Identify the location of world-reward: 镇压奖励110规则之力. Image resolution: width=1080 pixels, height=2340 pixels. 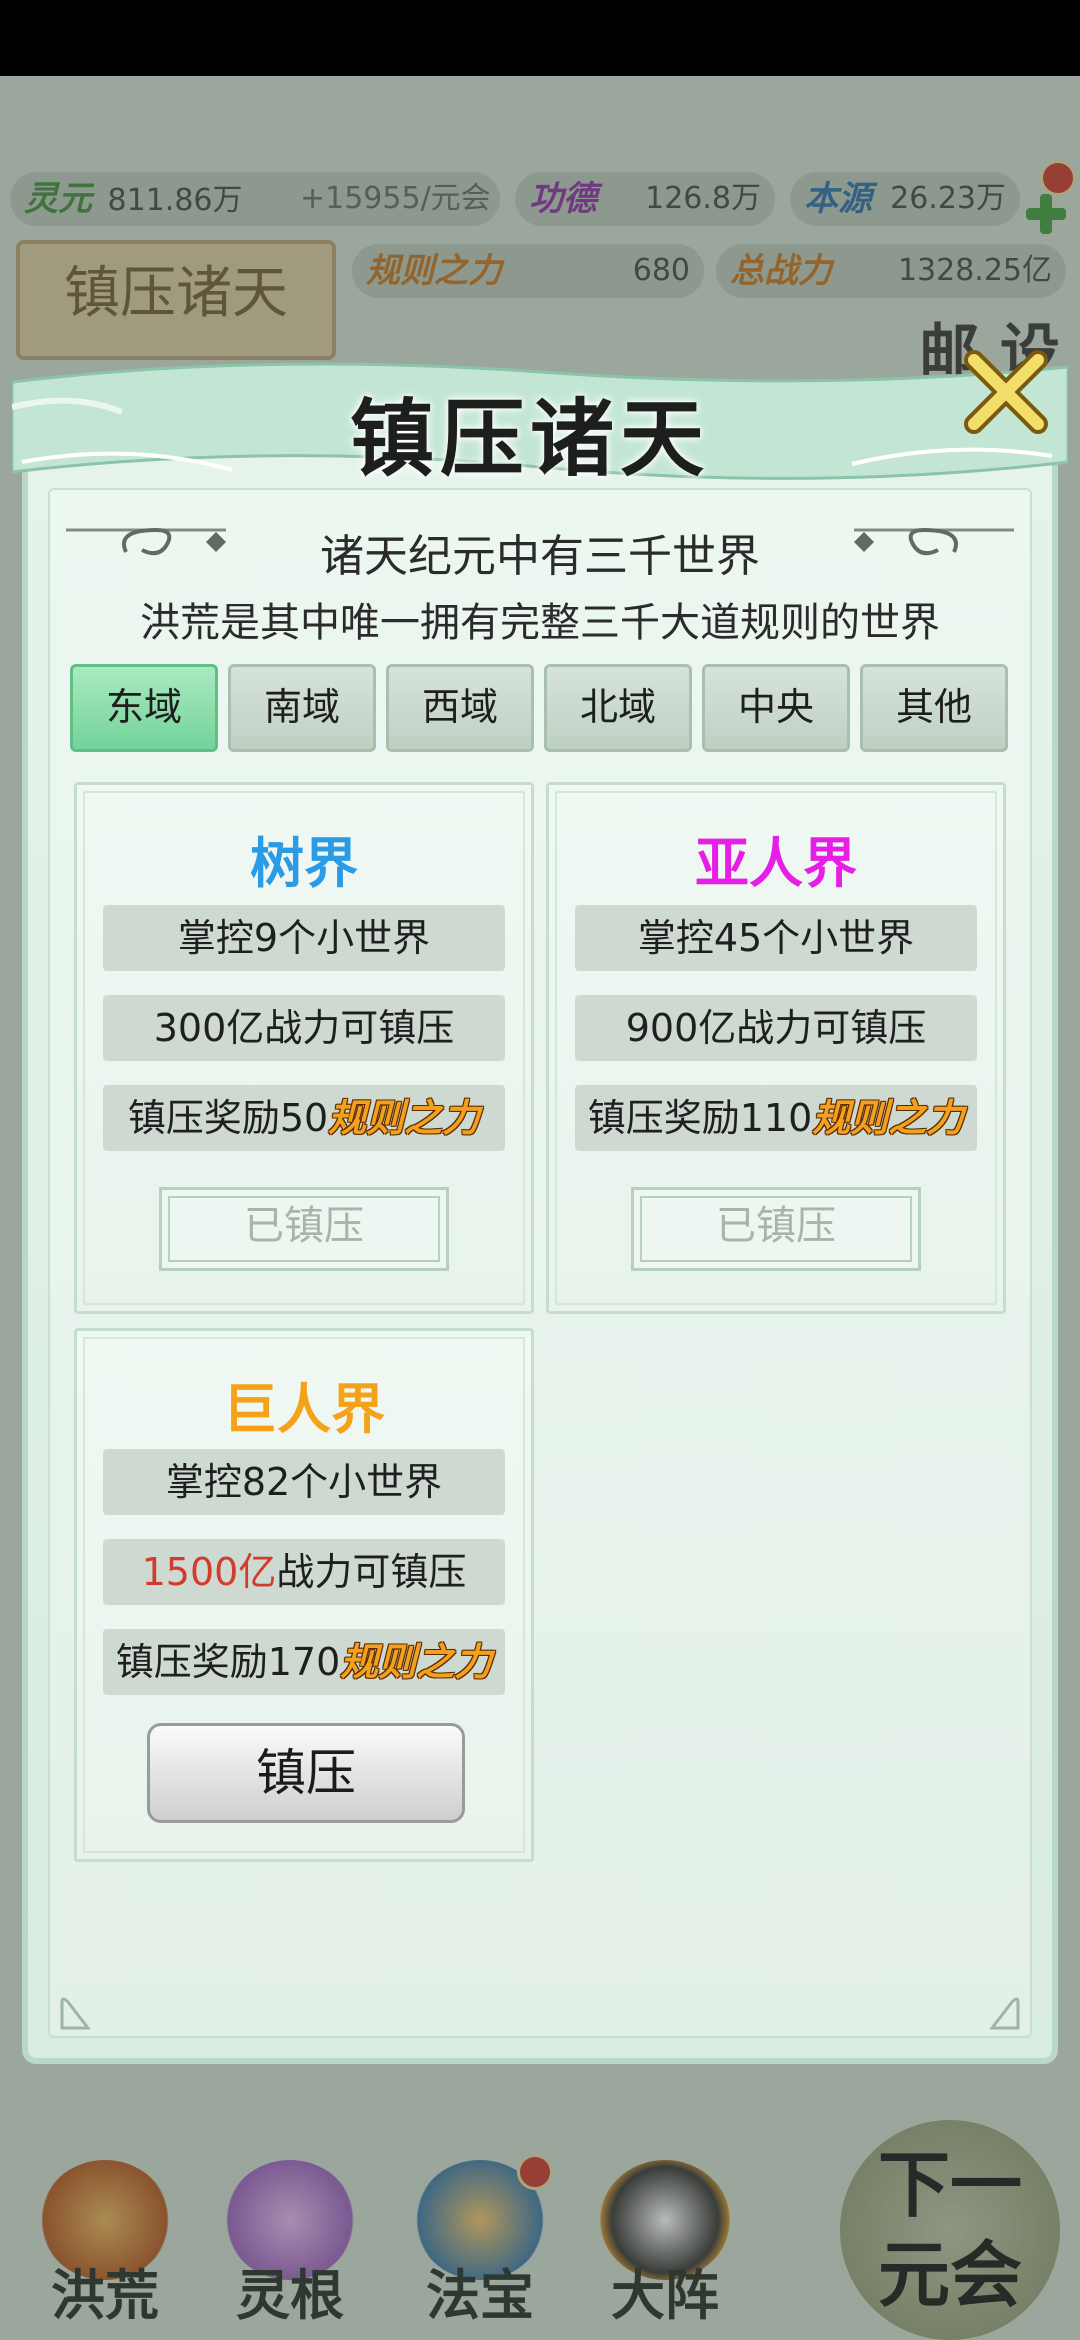
(776, 1118).